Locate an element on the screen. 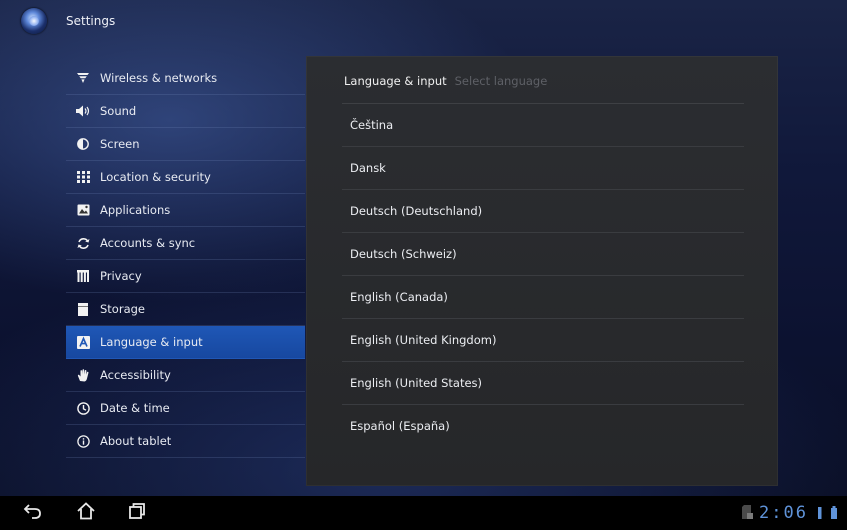 The height and width of the screenshot is (530, 847). language-item: Čeština is located at coordinates (543, 125).